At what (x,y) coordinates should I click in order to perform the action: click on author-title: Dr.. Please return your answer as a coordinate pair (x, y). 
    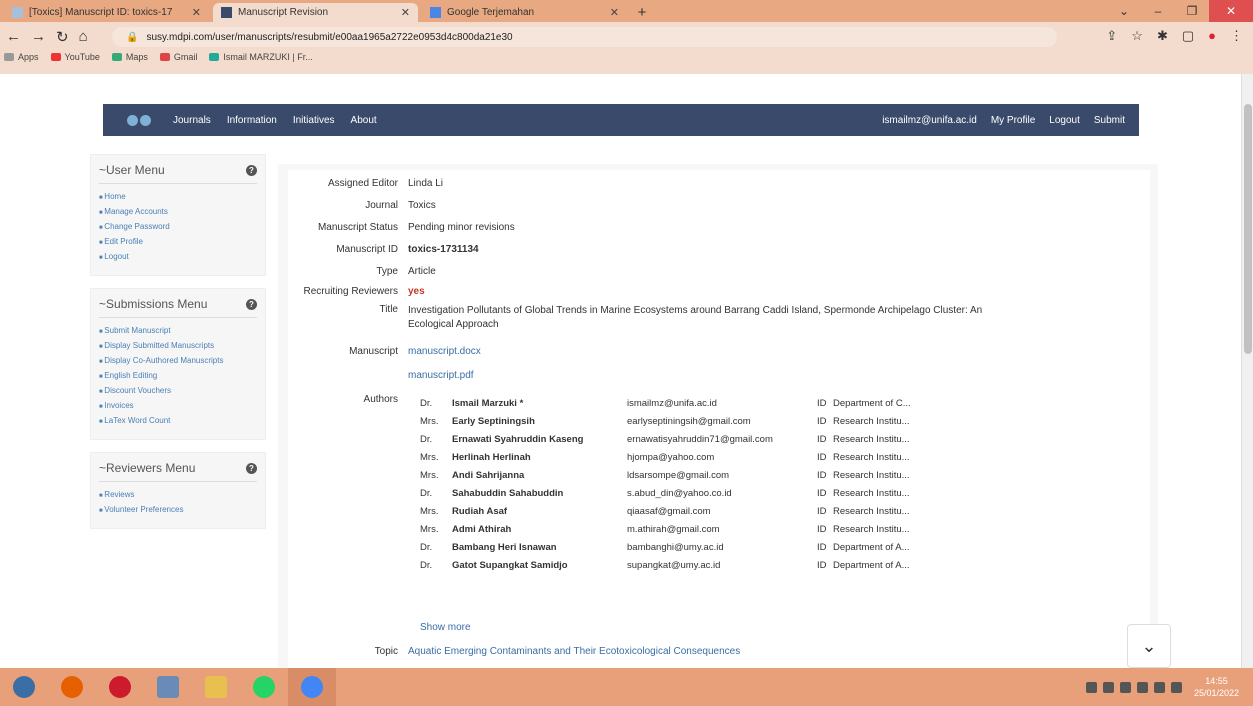
    Looking at the image, I should click on (426, 493).